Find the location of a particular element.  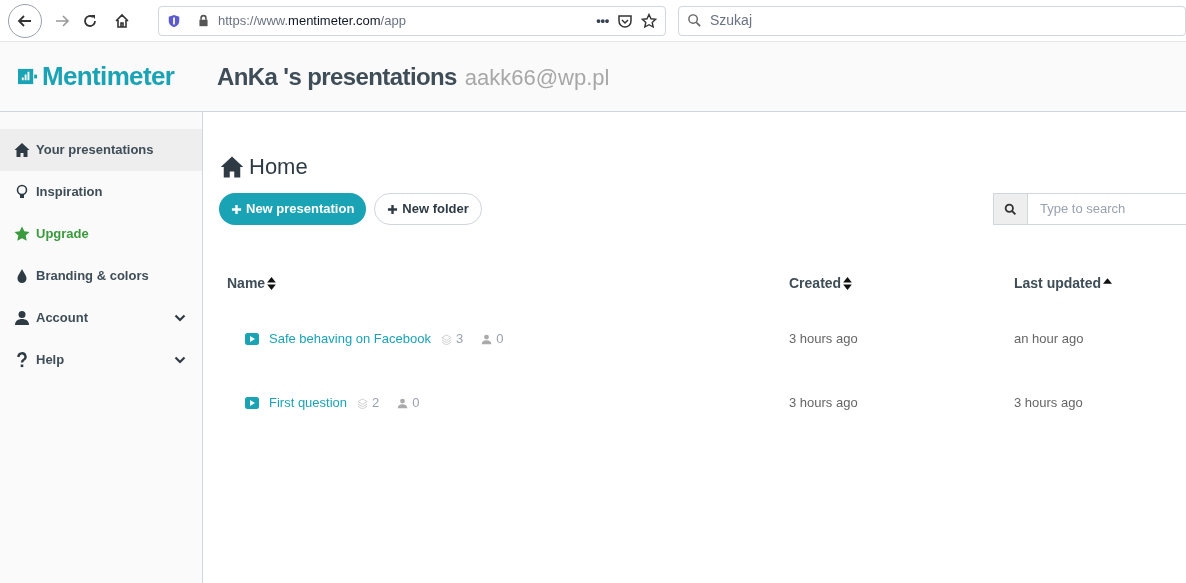

shield-icon is located at coordinates (174, 20).